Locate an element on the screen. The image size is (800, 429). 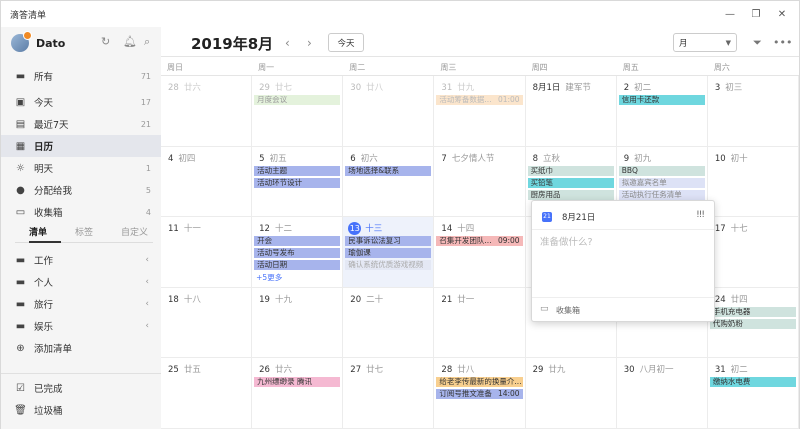
day-cell: 30 廿八 is located at coordinates (389, 111).